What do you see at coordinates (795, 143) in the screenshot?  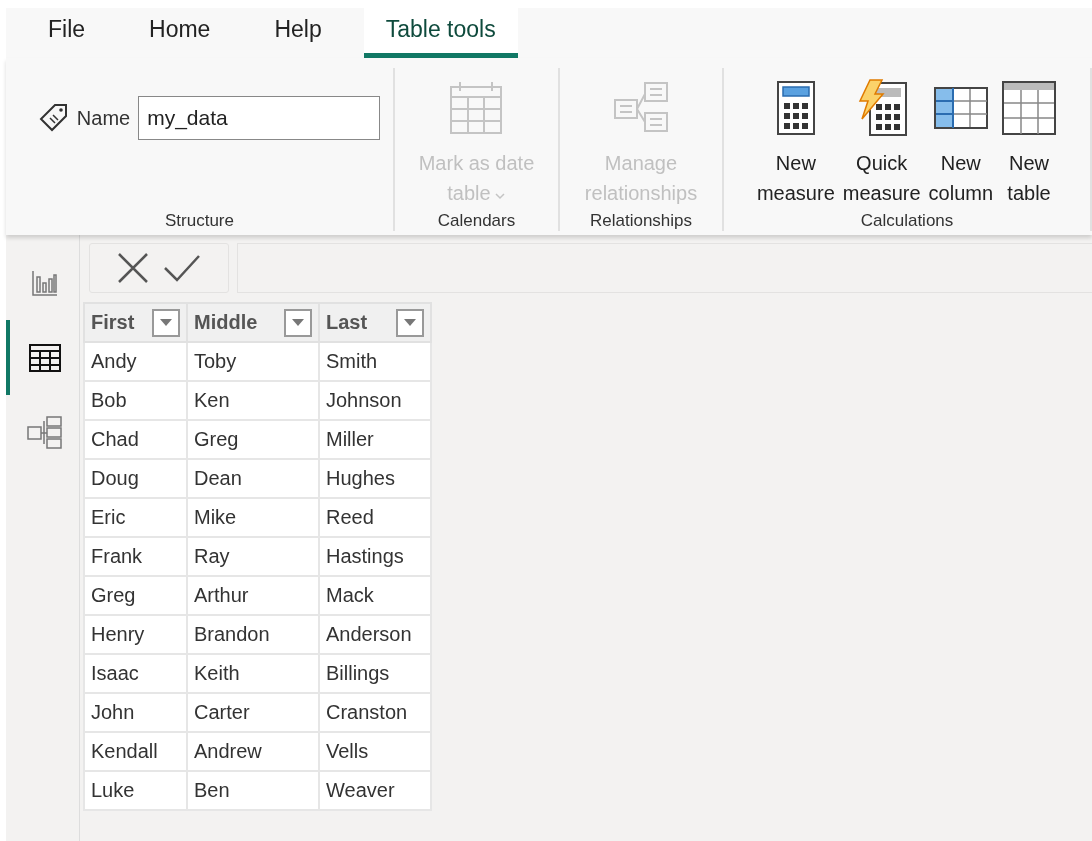 I see `ribbon-button: New measure` at bounding box center [795, 143].